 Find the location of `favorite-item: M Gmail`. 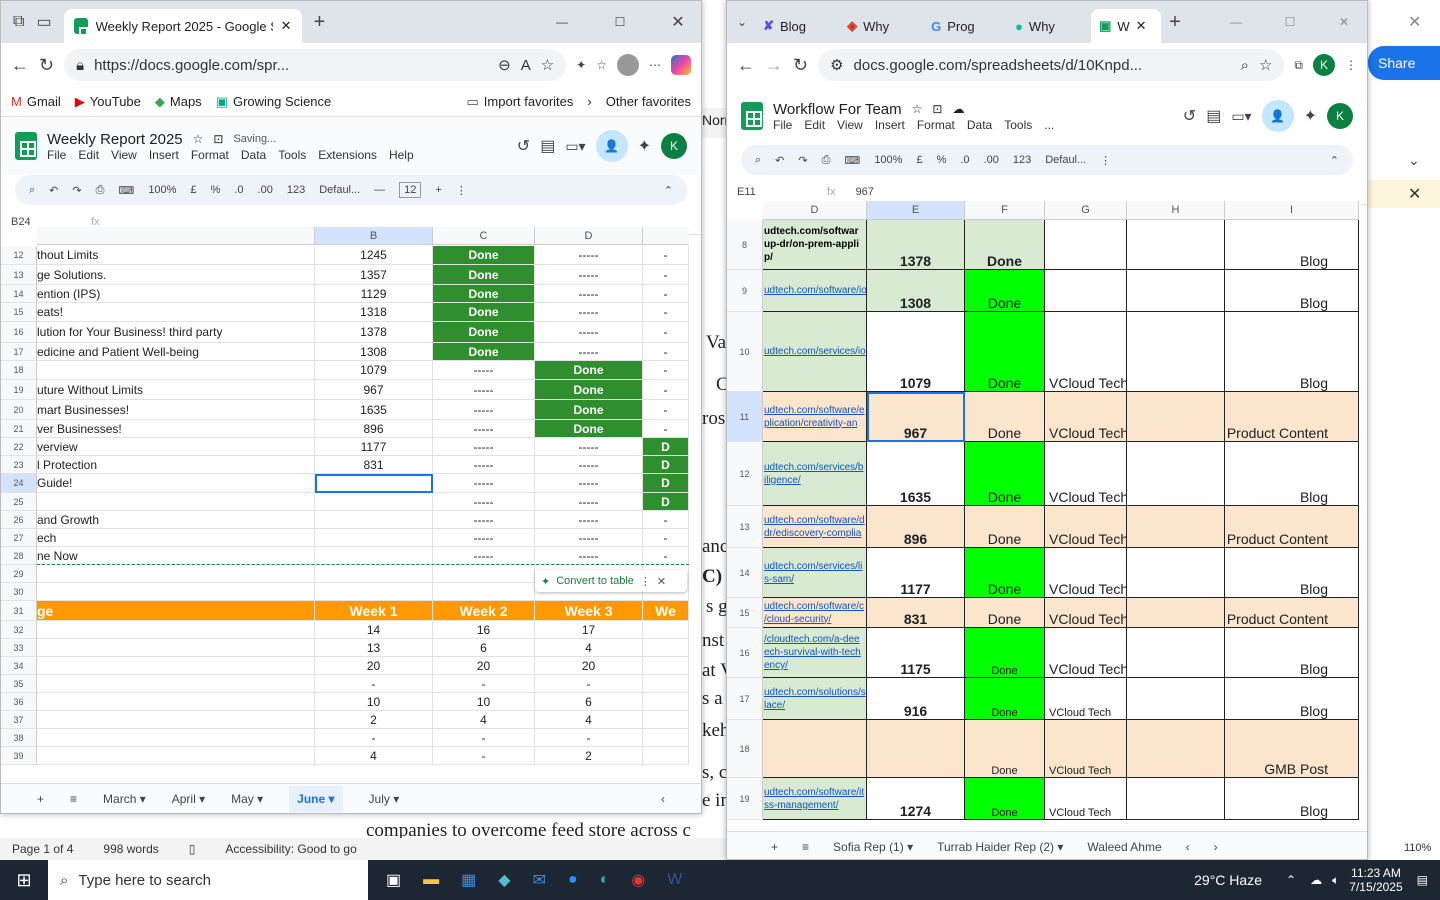

favorite-item: M Gmail is located at coordinates (36, 101).